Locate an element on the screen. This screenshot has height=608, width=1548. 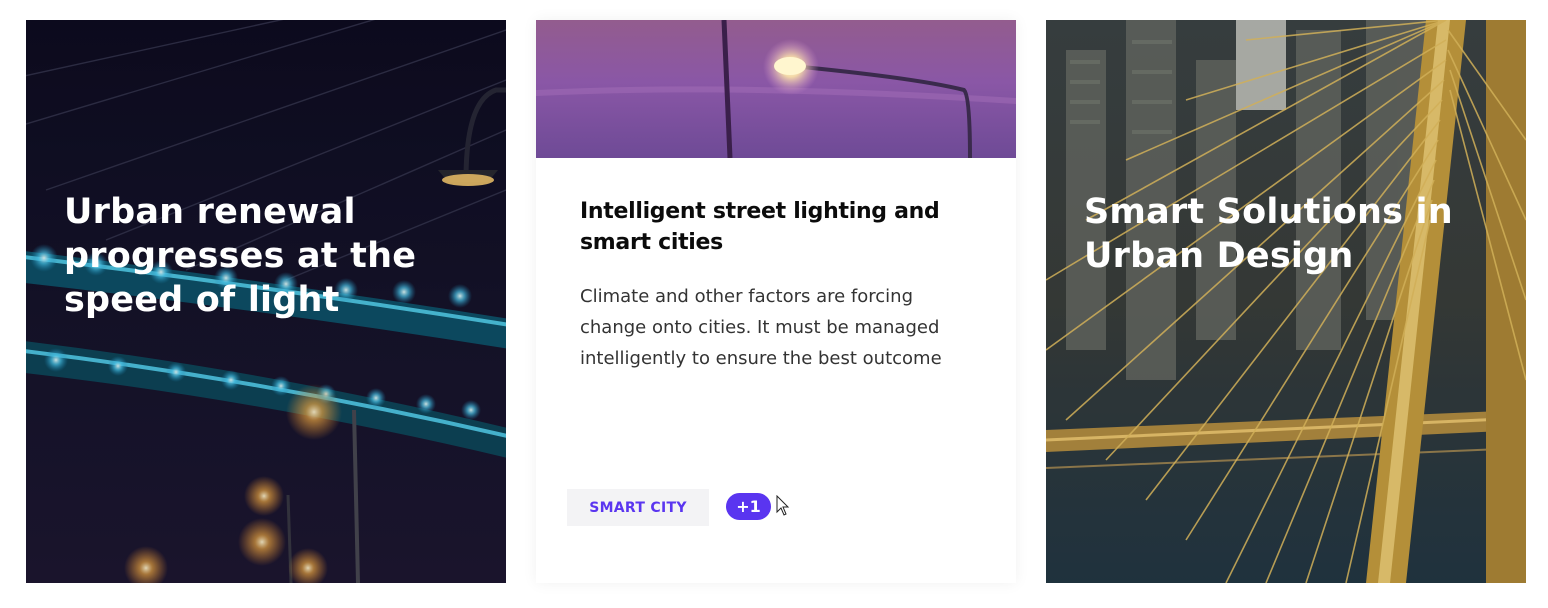
tag-smart-city: SMART CITY is located at coordinates (638, 507).